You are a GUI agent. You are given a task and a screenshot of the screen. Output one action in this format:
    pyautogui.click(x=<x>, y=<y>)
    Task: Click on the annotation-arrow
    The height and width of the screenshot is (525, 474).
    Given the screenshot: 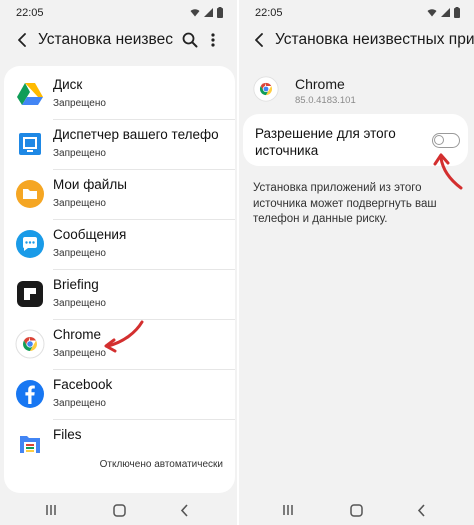 What is the action you would take?
    pyautogui.click(x=124, y=336)
    